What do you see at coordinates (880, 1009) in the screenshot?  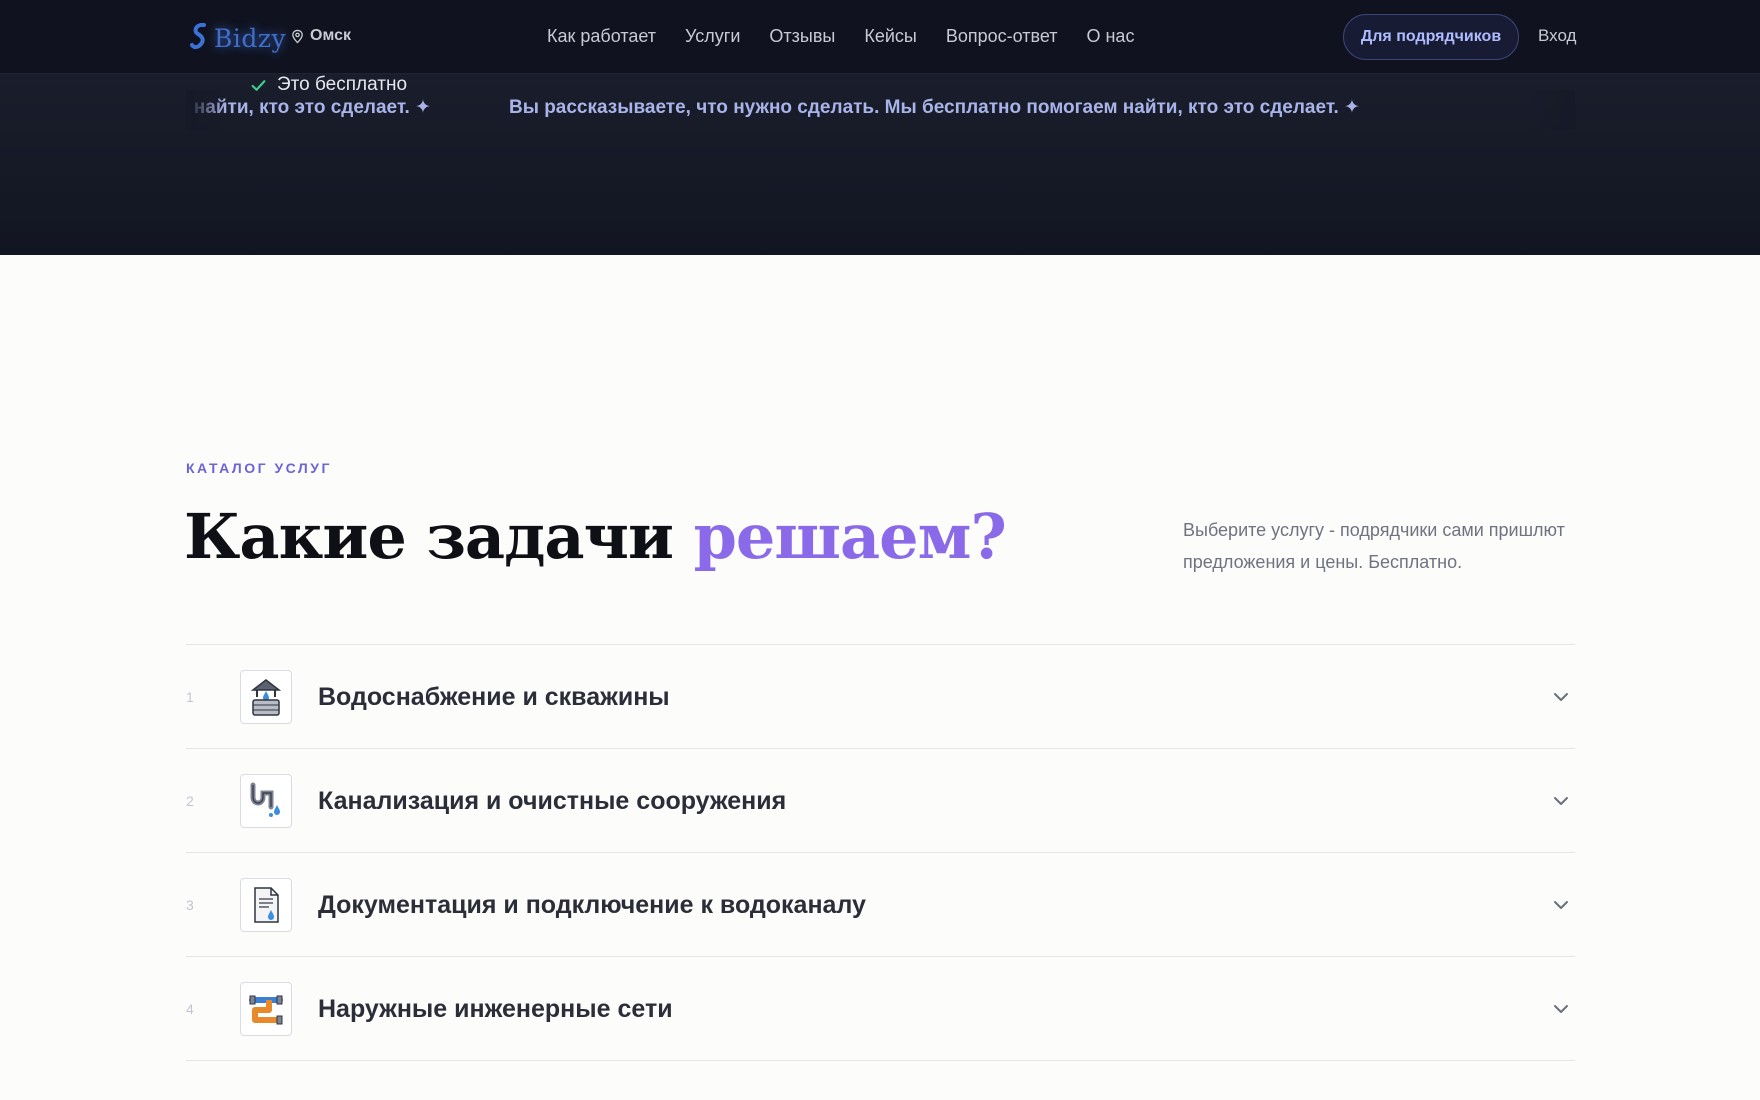 I see `service-row-engineering-networks: 4 Наружные инженерные сети` at bounding box center [880, 1009].